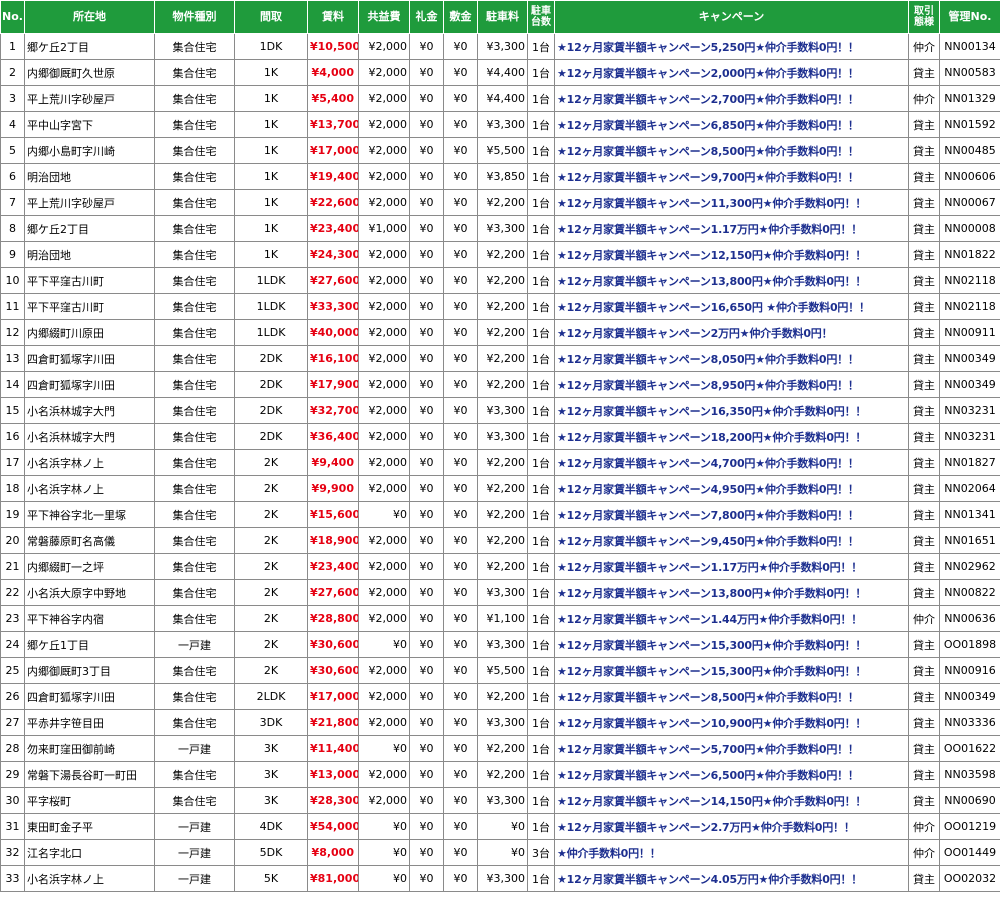  Describe the element at coordinates (333, 696) in the screenshot. I see `rent-cell: ¥17,000` at that location.